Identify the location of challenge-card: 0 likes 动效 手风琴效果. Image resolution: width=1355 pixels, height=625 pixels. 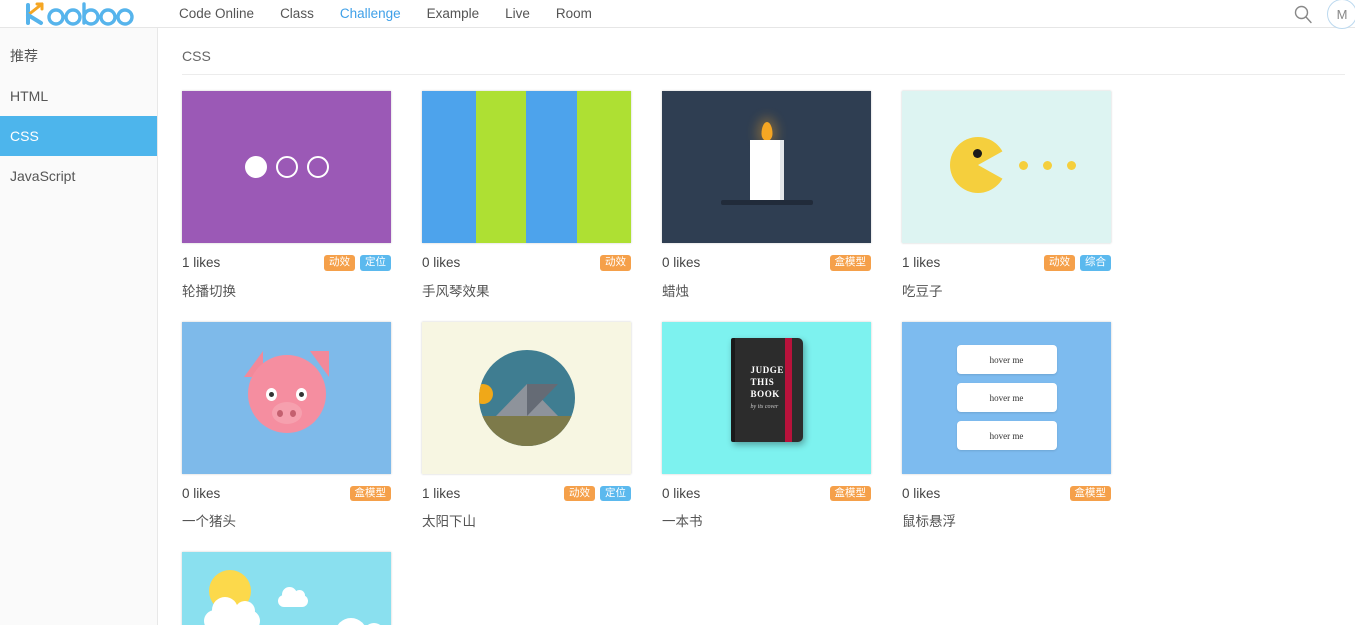
(542, 195).